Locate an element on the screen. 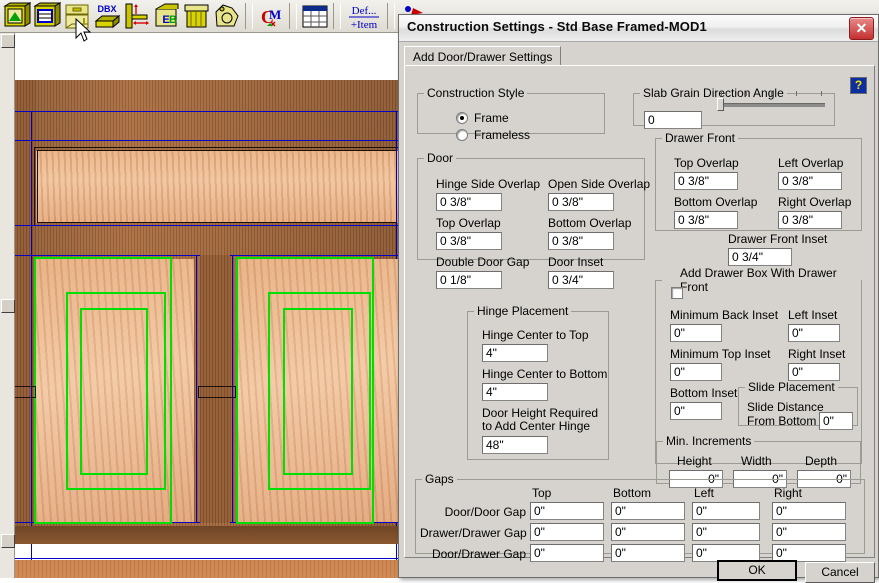  min-height-label: Height is located at coordinates (694, 461).